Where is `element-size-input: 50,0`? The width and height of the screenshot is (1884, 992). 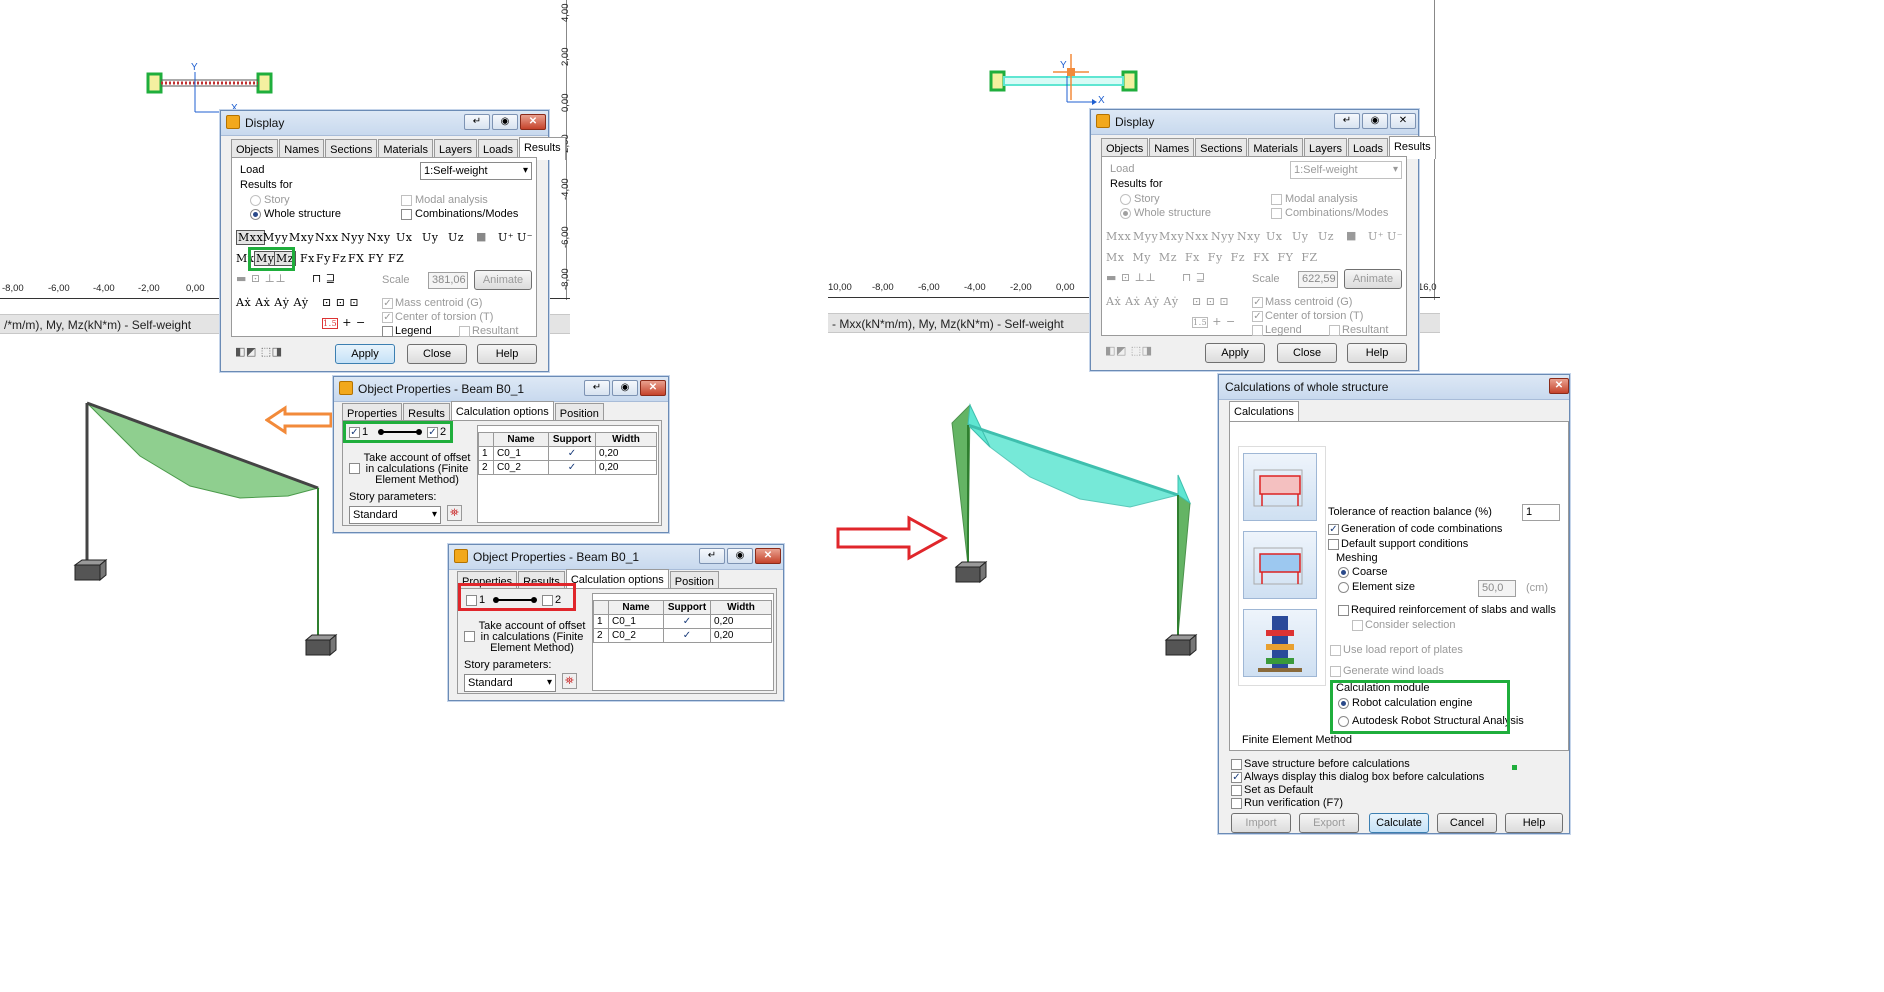
element-size-input: 50,0 is located at coordinates (1497, 588).